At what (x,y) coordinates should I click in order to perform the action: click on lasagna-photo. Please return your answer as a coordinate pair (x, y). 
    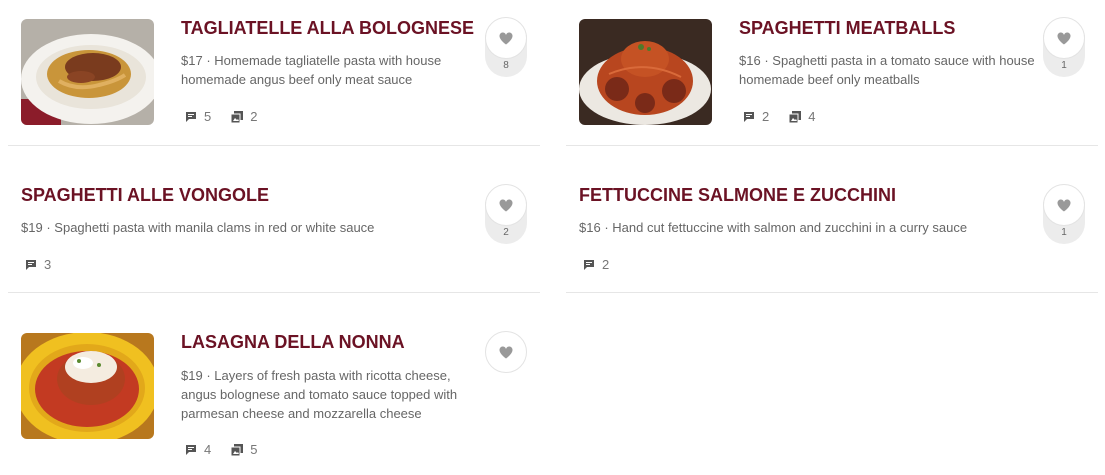
    Looking at the image, I should click on (87, 386).